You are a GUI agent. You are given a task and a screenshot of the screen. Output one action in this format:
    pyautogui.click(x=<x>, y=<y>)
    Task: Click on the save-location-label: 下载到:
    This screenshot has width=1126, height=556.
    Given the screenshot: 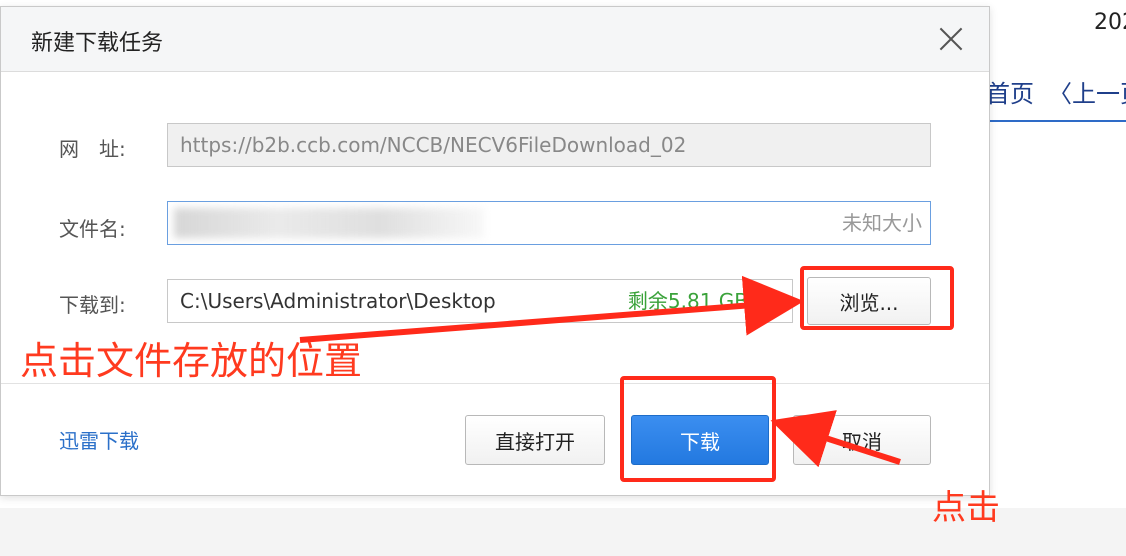 What is the action you would take?
    pyautogui.click(x=92, y=305)
    